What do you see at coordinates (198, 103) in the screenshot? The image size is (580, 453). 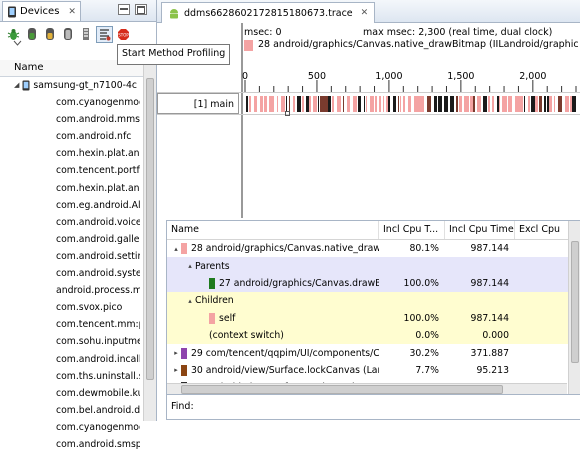 I see `thread-label: [1] main` at bounding box center [198, 103].